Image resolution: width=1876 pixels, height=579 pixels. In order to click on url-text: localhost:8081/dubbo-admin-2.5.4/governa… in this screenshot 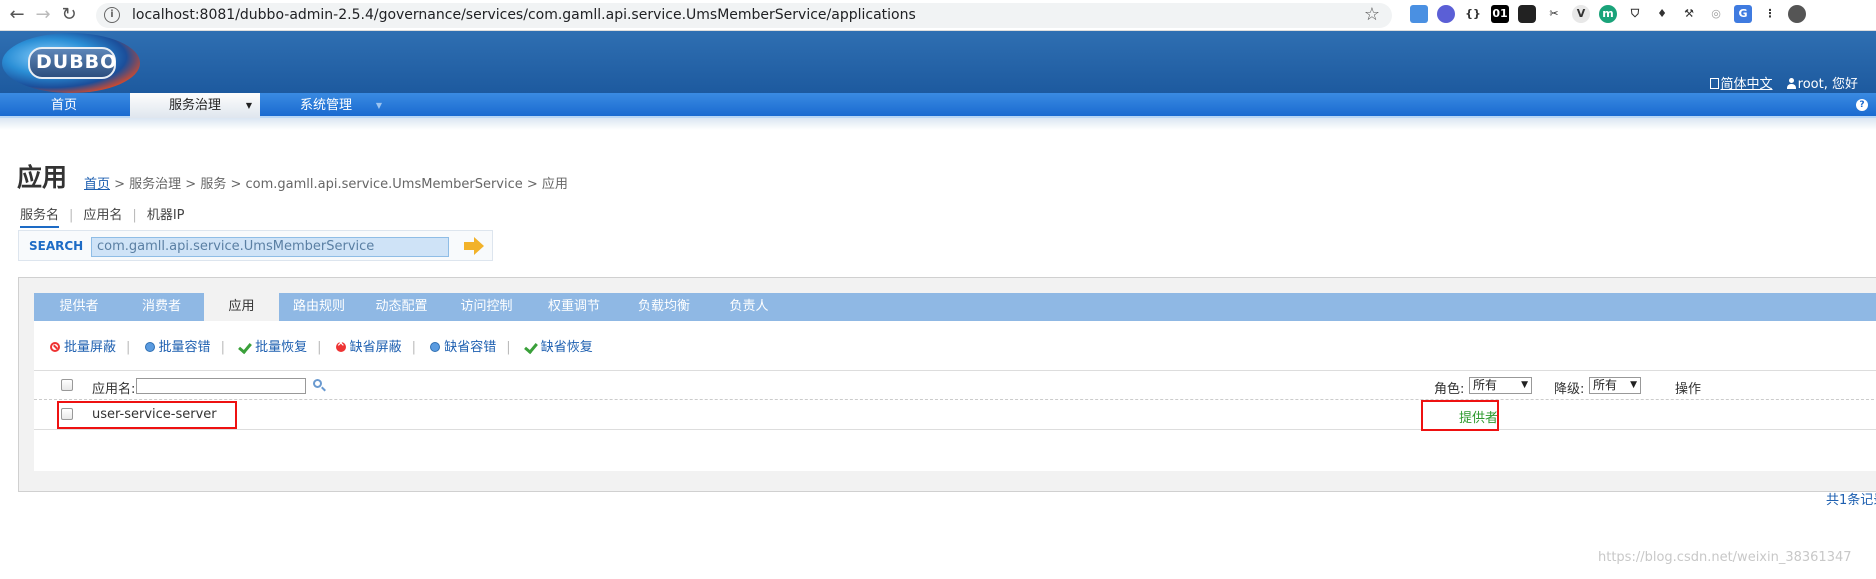, I will do `click(524, 15)`.